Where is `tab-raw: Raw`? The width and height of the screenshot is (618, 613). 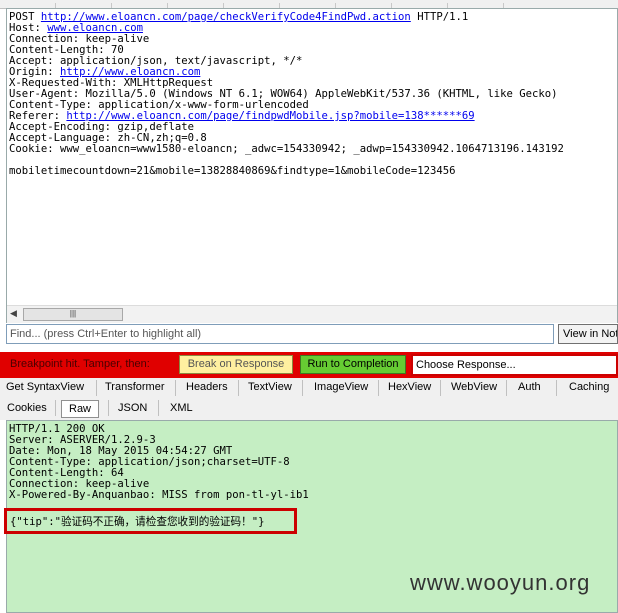 tab-raw: Raw is located at coordinates (80, 409).